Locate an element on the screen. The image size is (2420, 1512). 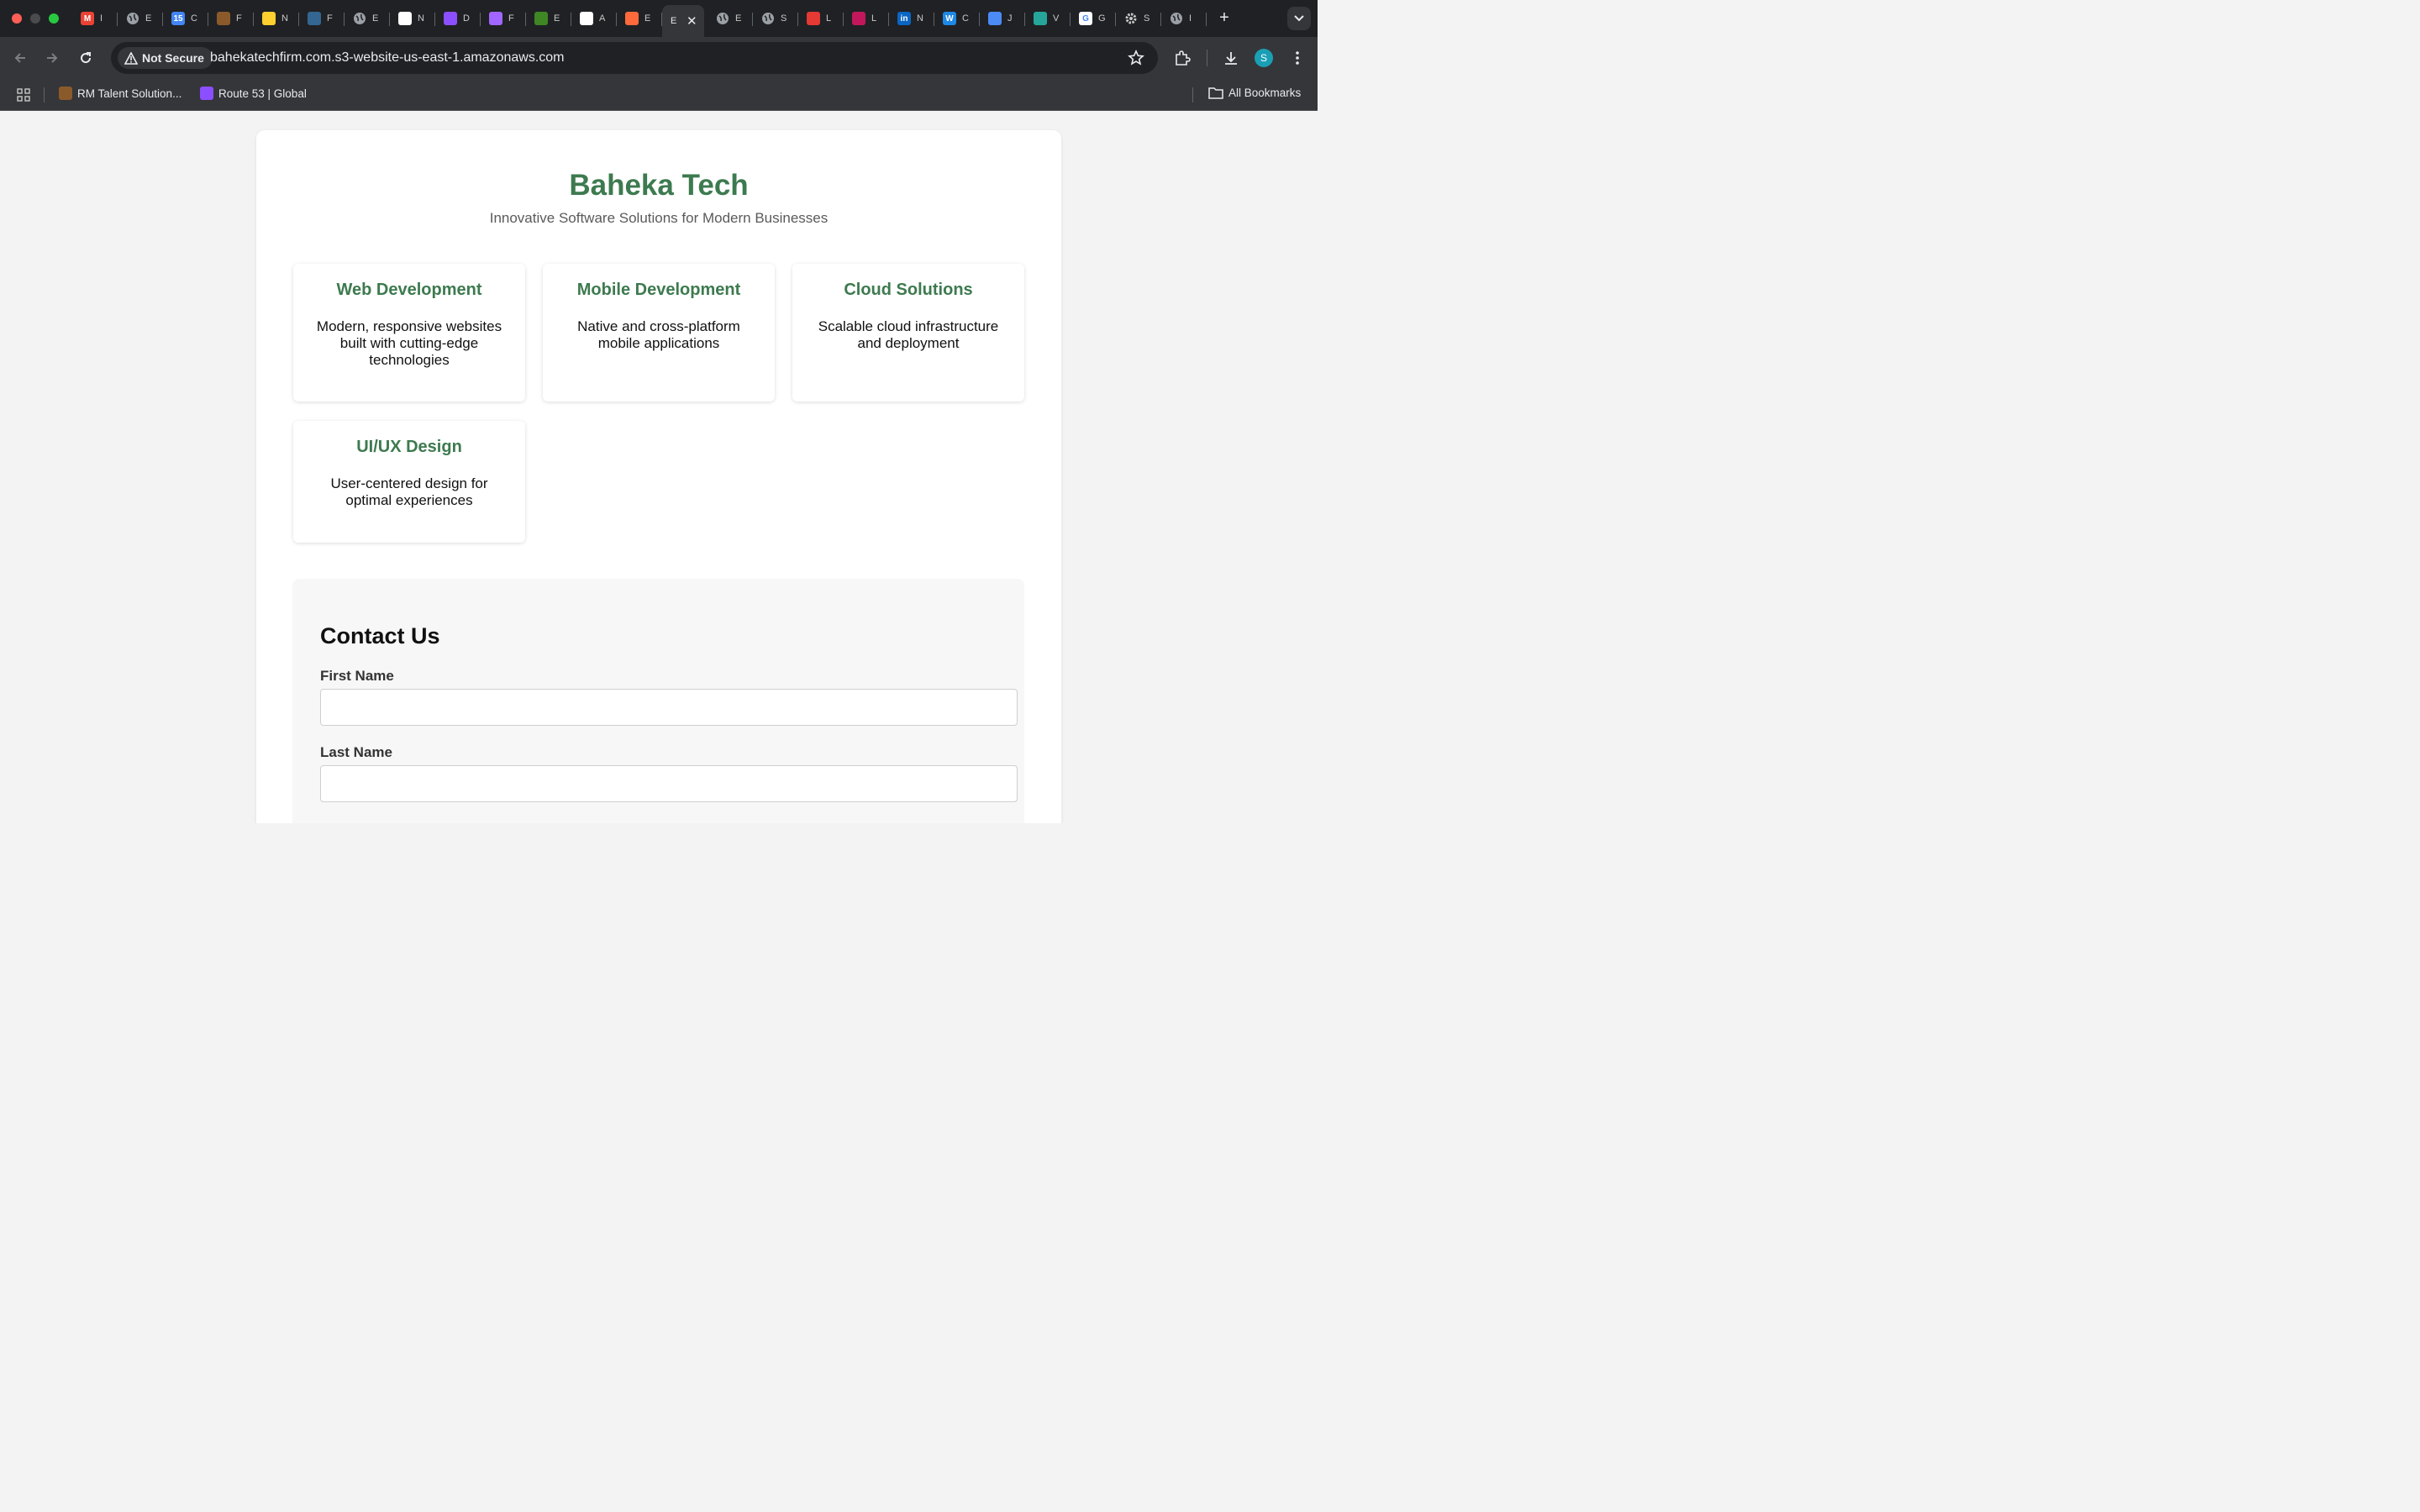
postgres-icon is located at coordinates (314, 18).